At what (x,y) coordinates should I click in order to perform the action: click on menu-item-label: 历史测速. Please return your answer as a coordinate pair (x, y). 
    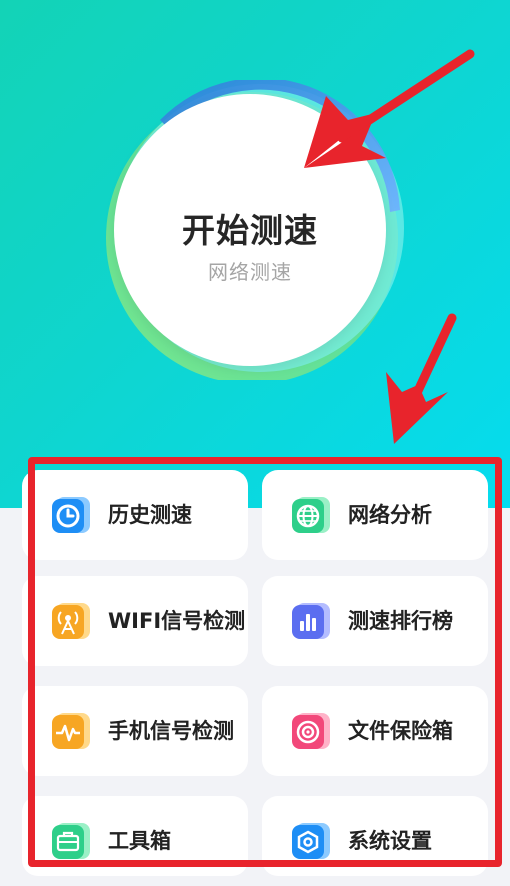
    Looking at the image, I should click on (150, 515).